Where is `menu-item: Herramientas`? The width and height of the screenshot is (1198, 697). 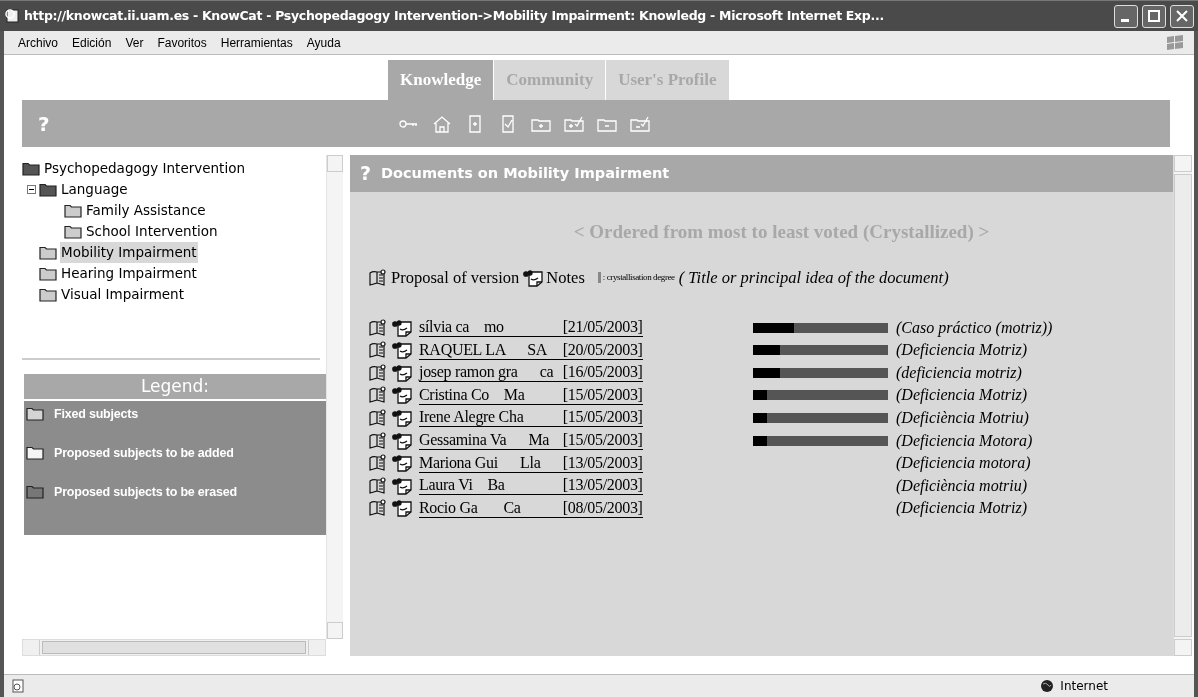 menu-item: Herramientas is located at coordinates (256, 42).